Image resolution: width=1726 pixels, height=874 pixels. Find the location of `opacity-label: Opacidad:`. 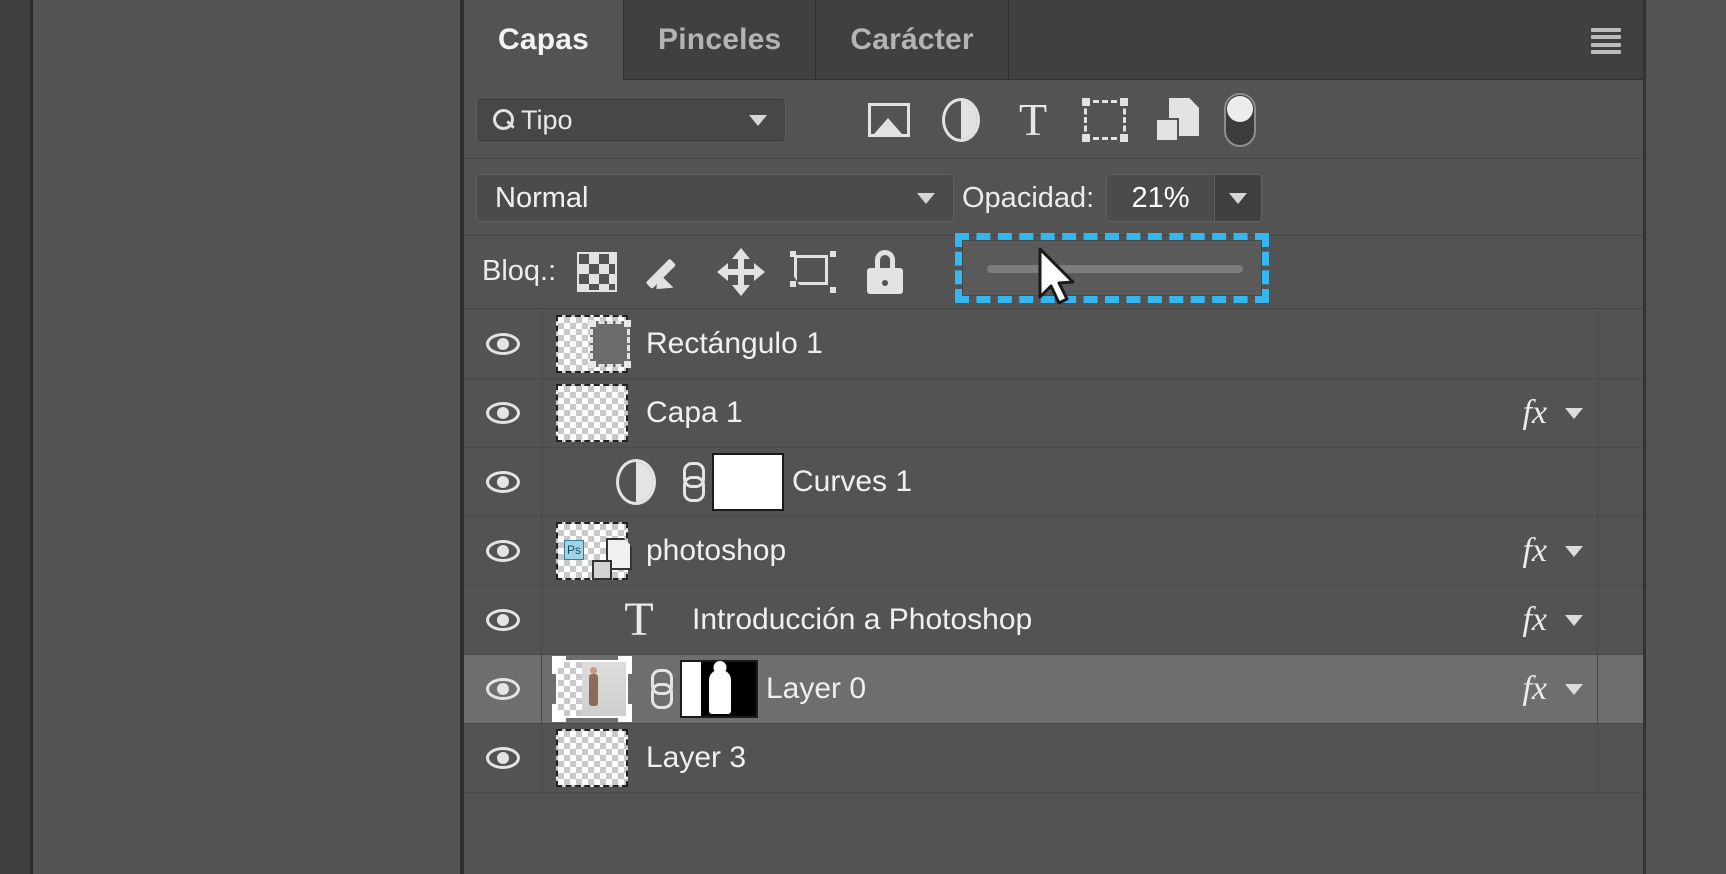

opacity-label: Opacidad: is located at coordinates (1028, 198).